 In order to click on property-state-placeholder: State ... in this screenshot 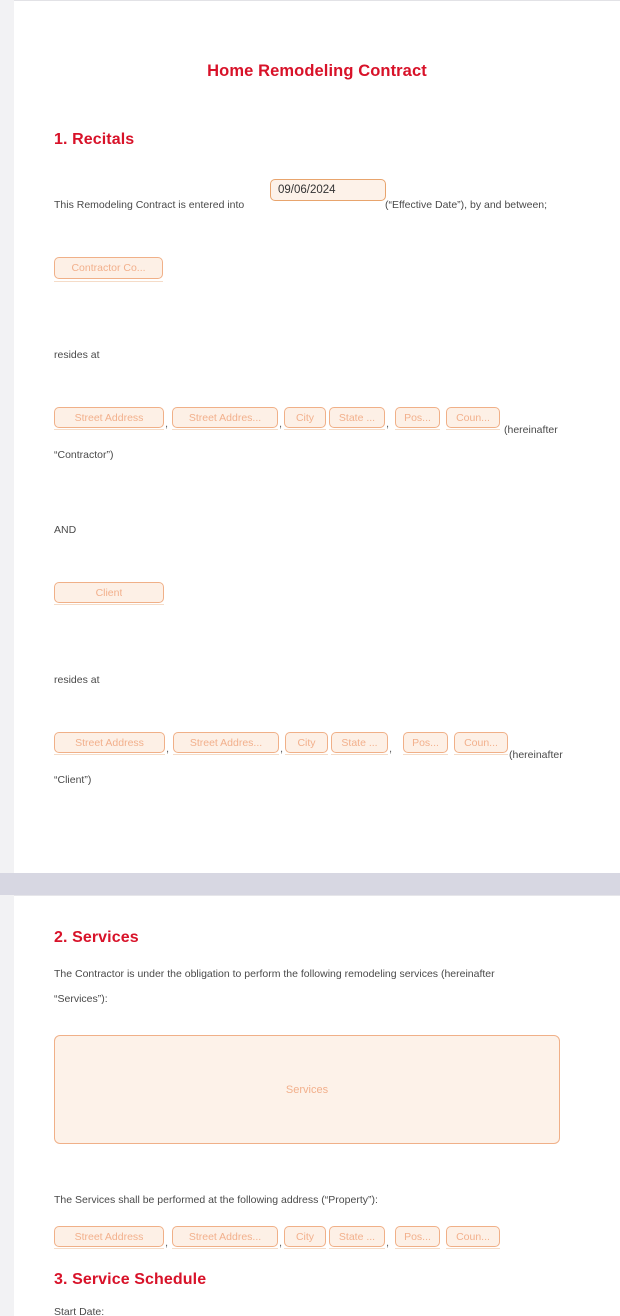, I will do `click(357, 1236)`.